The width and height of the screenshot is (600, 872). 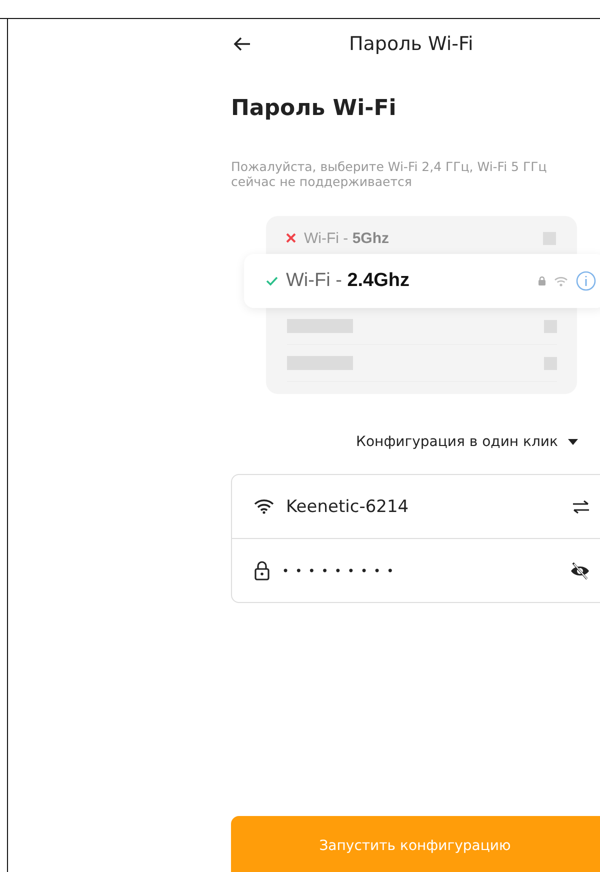 I want to click on password-field: •••••••••, so click(x=420, y=571).